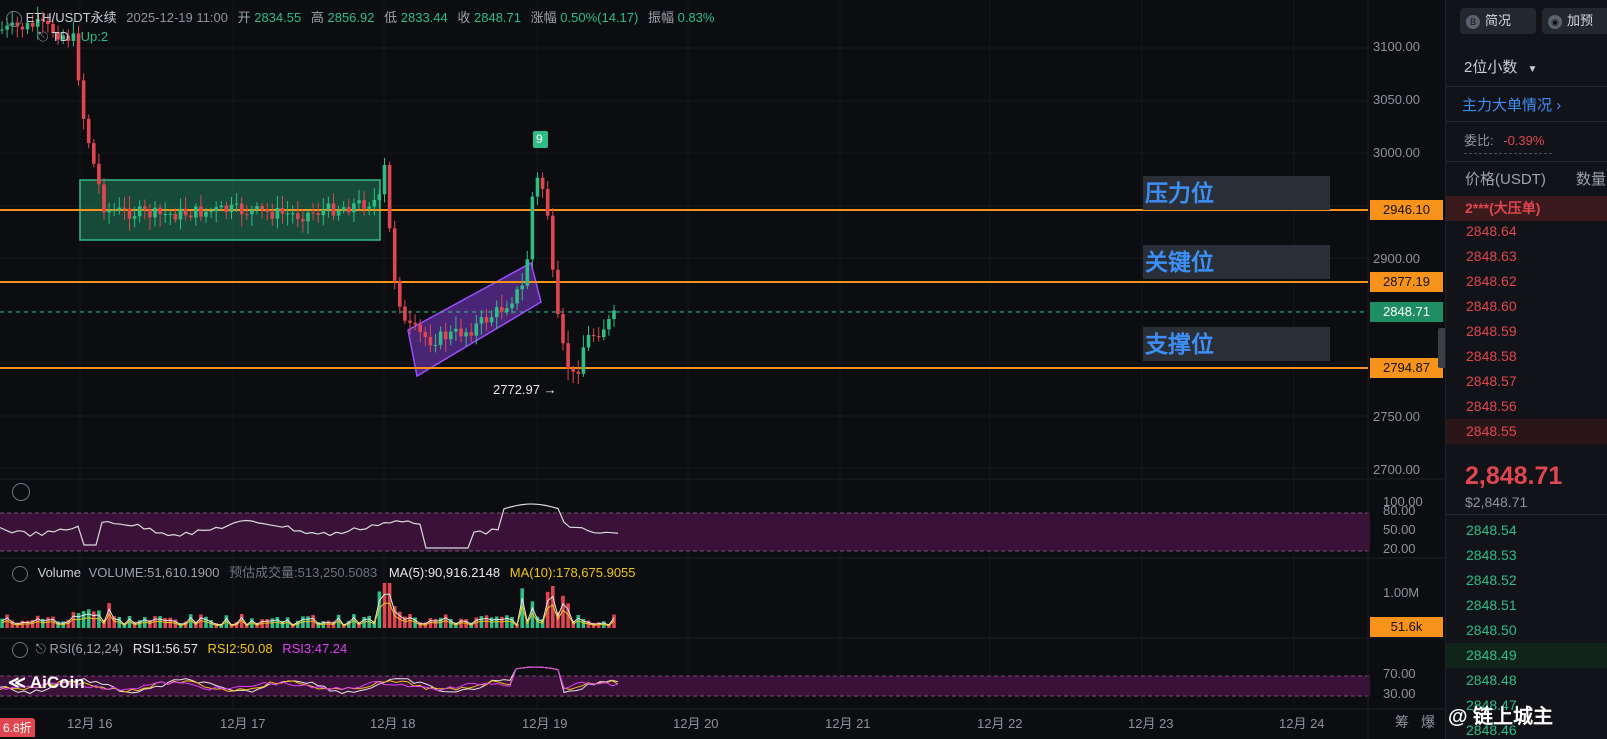 The height and width of the screenshot is (739, 1607). Describe the element at coordinates (1526, 406) in the screenshot. I see `ask-row: 2848.56` at that location.